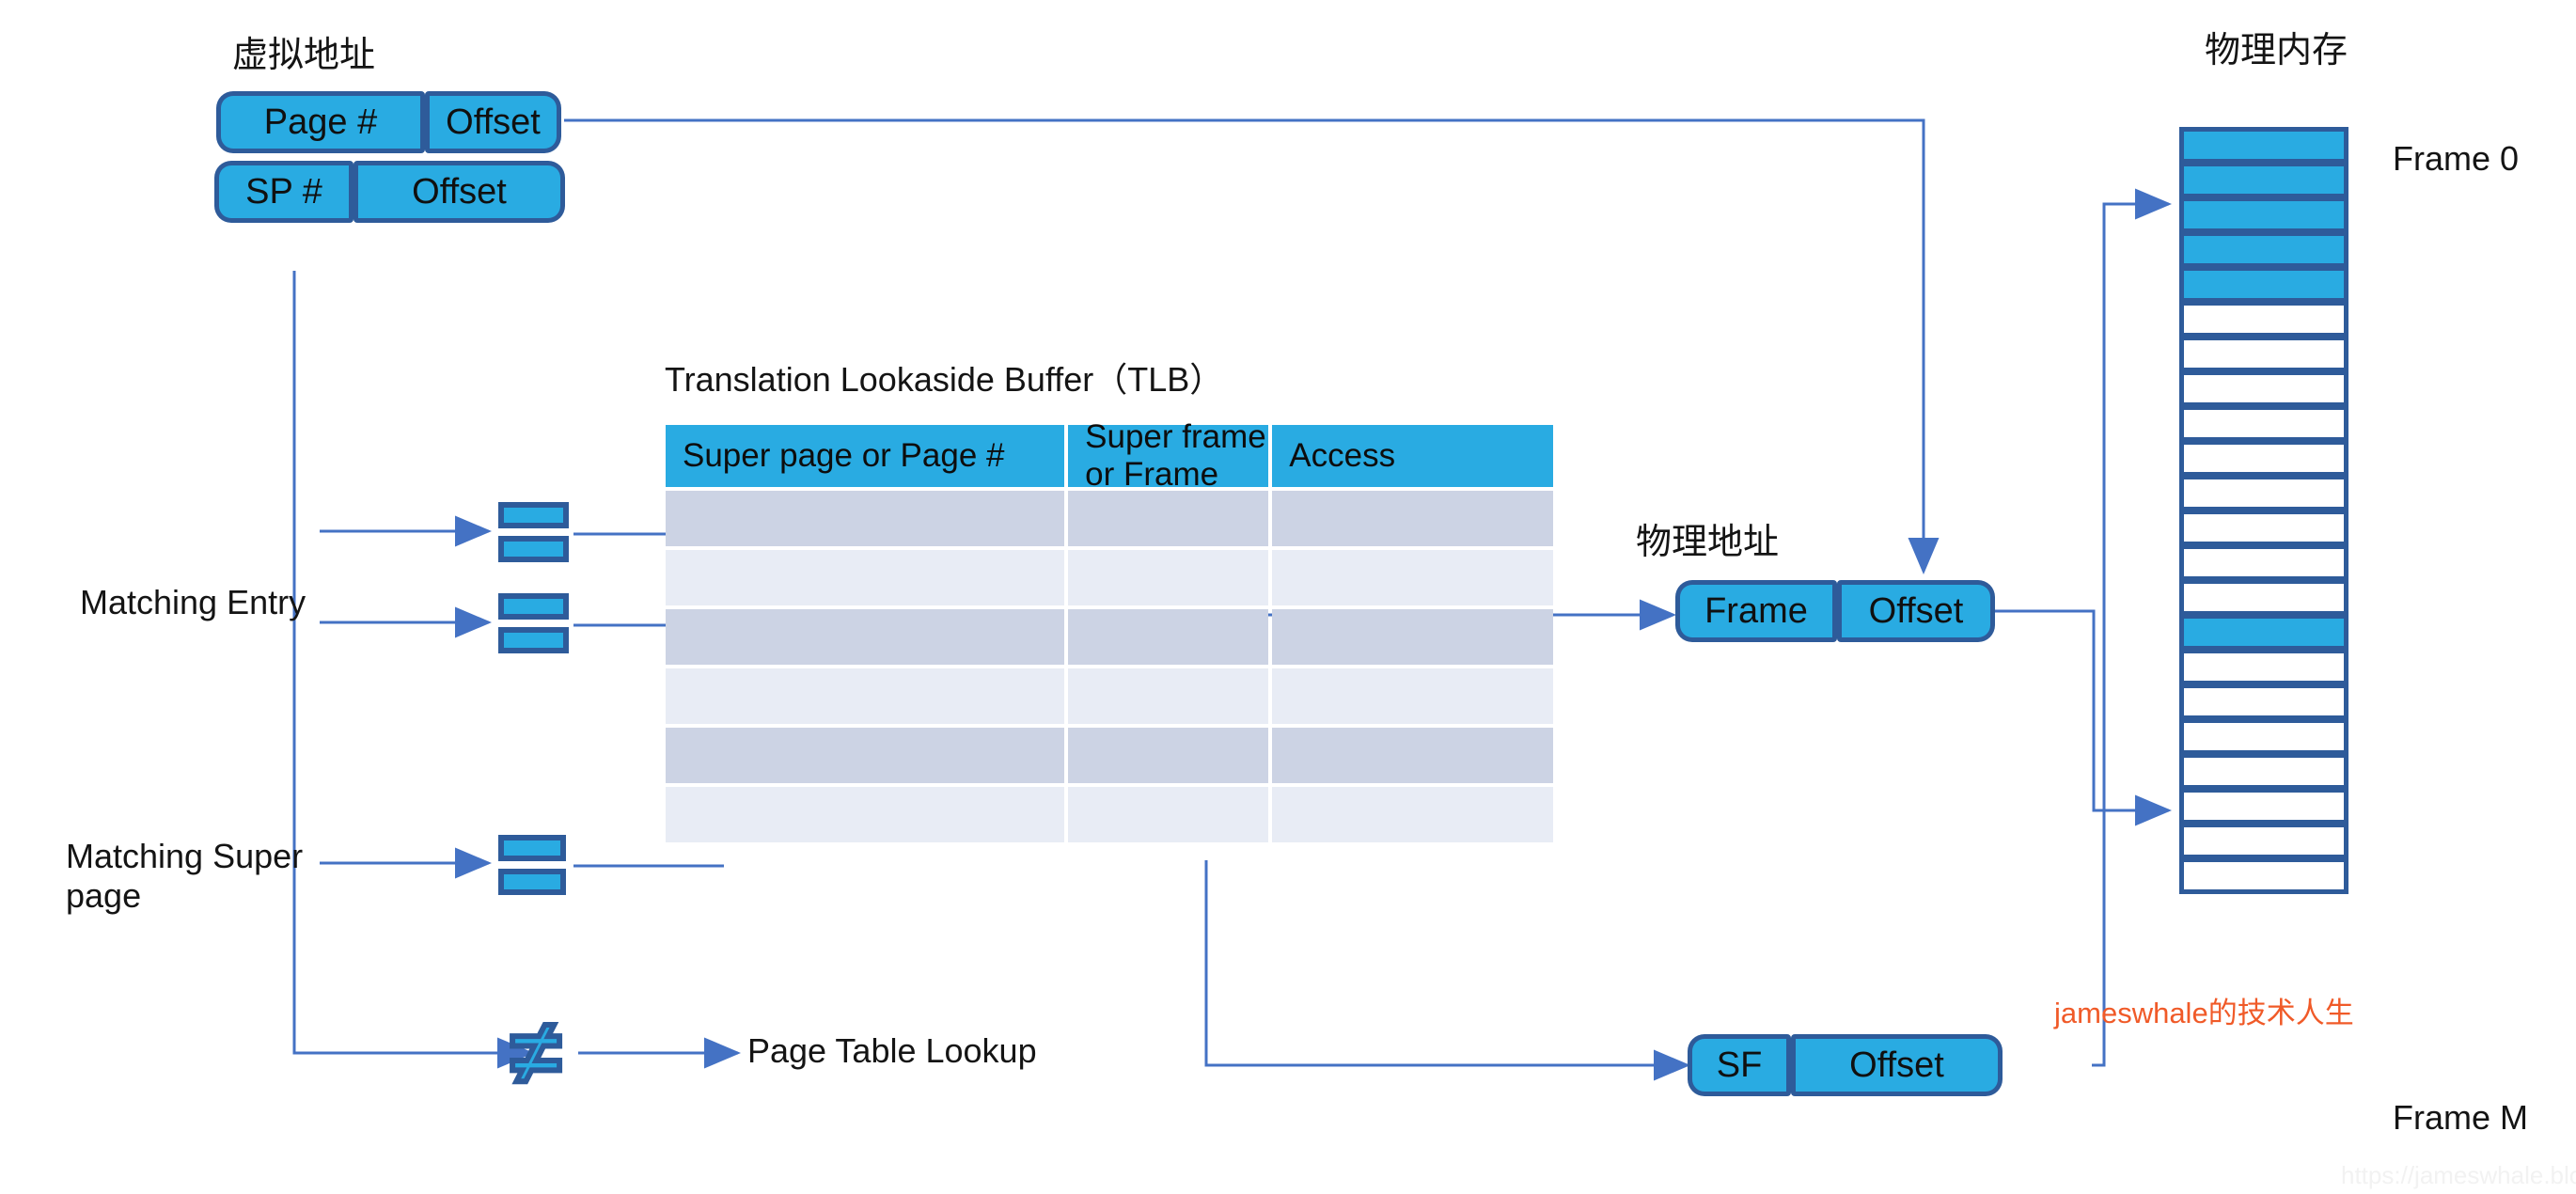 This screenshot has width=2576, height=1194. I want to click on wire-superframe-to-memory, so click(2132, 627).